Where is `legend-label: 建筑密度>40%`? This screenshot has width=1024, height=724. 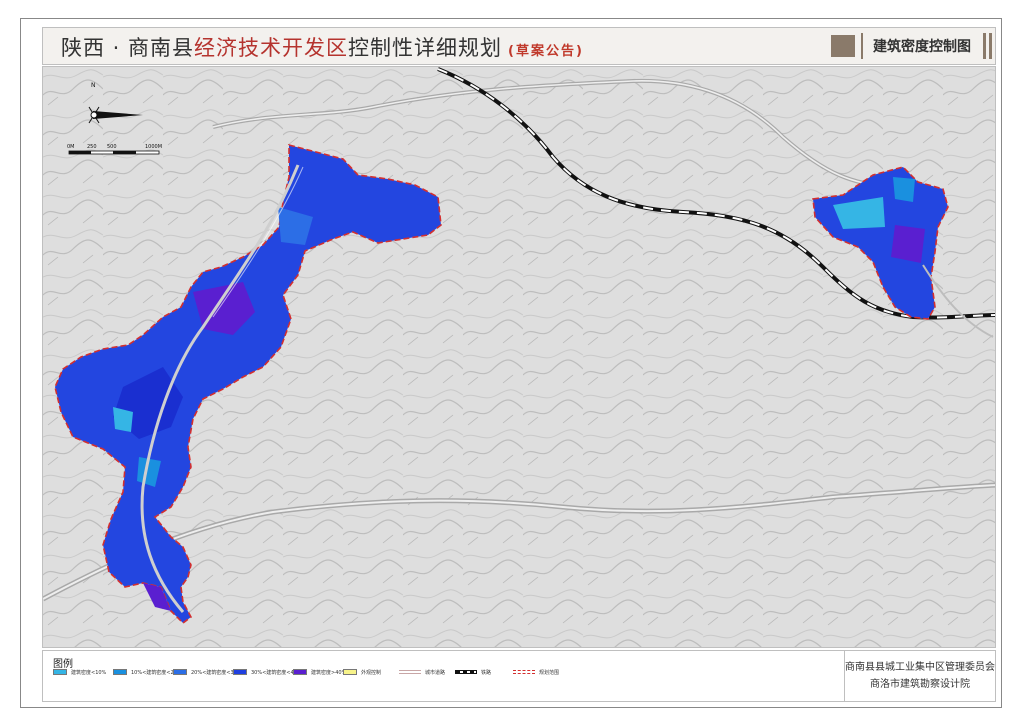 legend-label: 建筑密度>40% is located at coordinates (329, 672).